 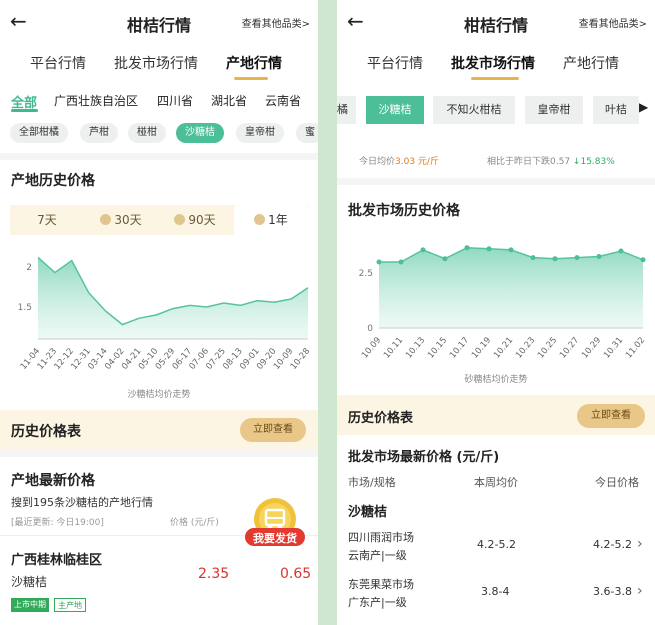 What do you see at coordinates (99, 133) in the screenshot?
I see `variety-chip: 芦柑` at bounding box center [99, 133].